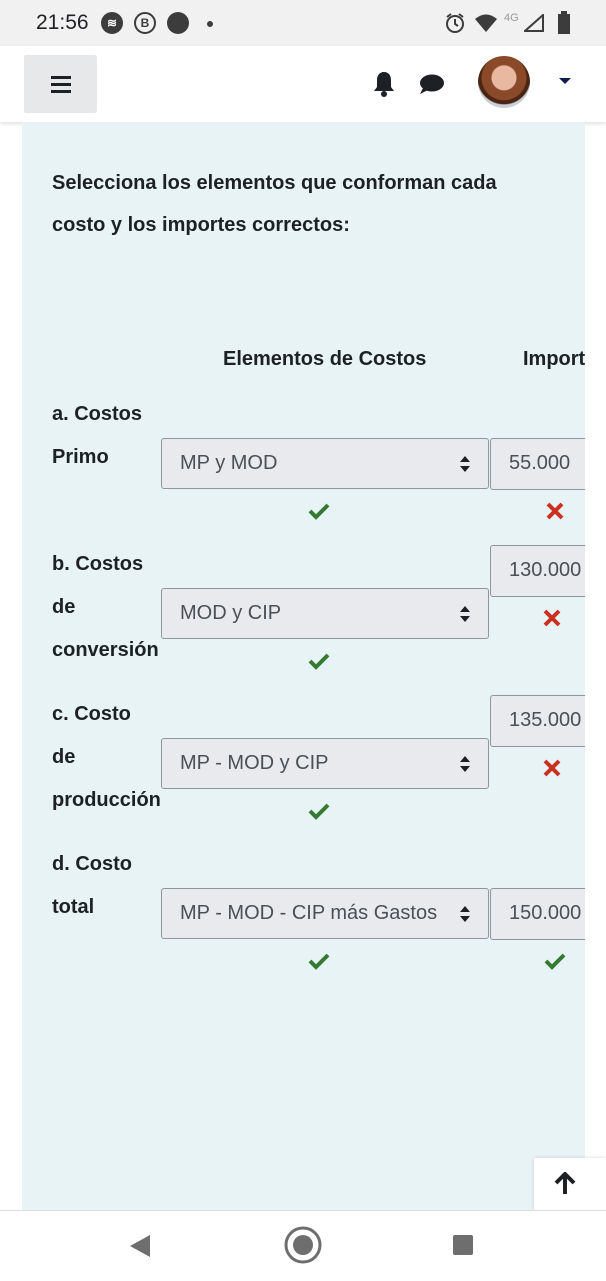 Image resolution: width=606 pixels, height=1281 pixels. I want to click on element-select: MP y MOD, so click(325, 463).